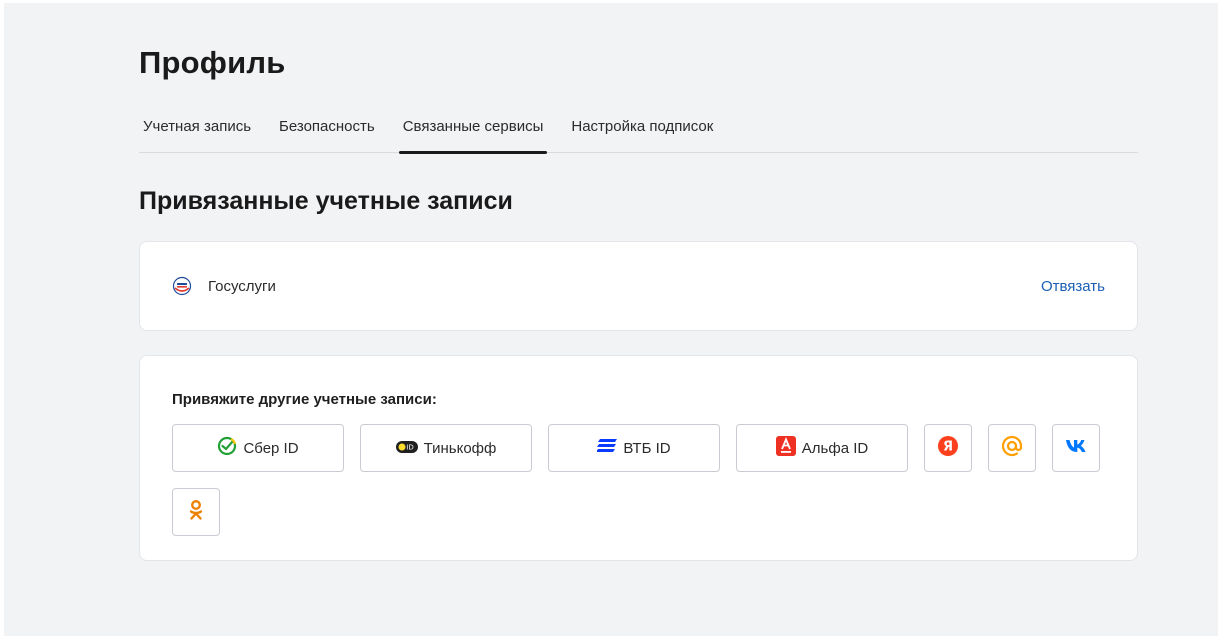 Image resolution: width=1218 pixels, height=636 pixels. I want to click on tab-subscriptions: Настройка подписок, so click(642, 135).